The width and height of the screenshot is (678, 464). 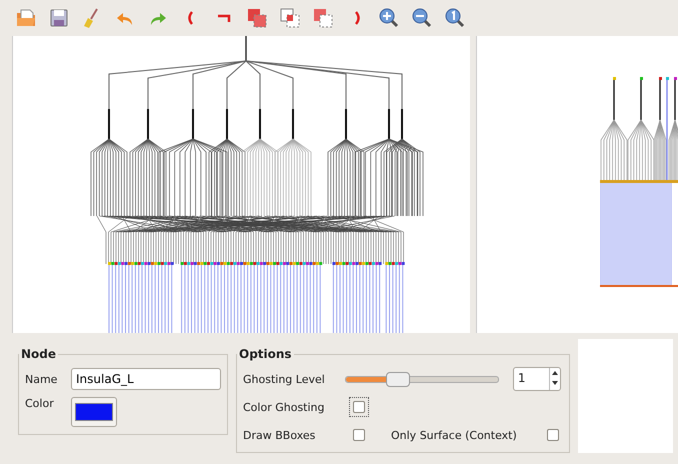 I want to click on close-bracket-icon, so click(x=356, y=18).